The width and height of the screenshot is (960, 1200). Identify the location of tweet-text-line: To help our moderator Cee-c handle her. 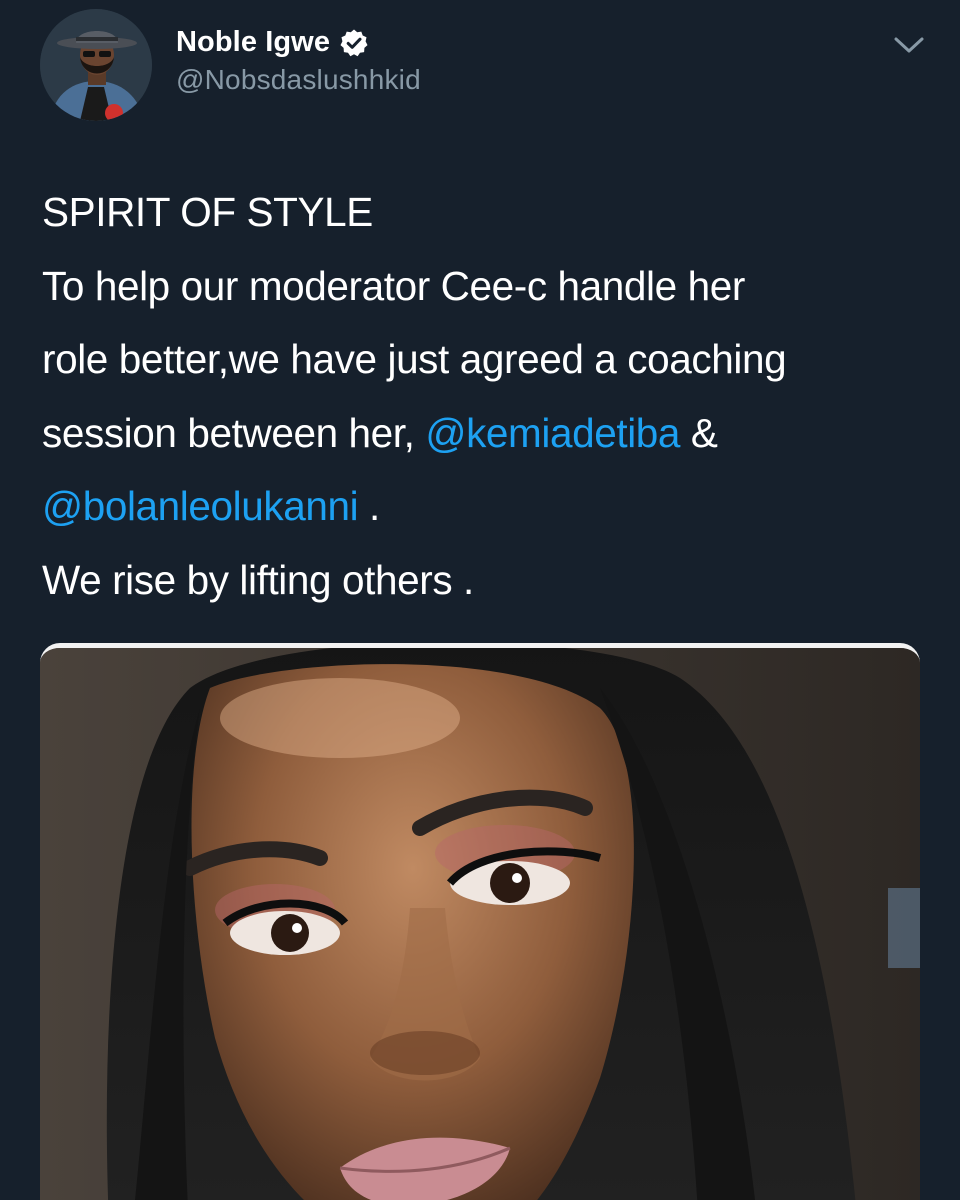
(393, 285).